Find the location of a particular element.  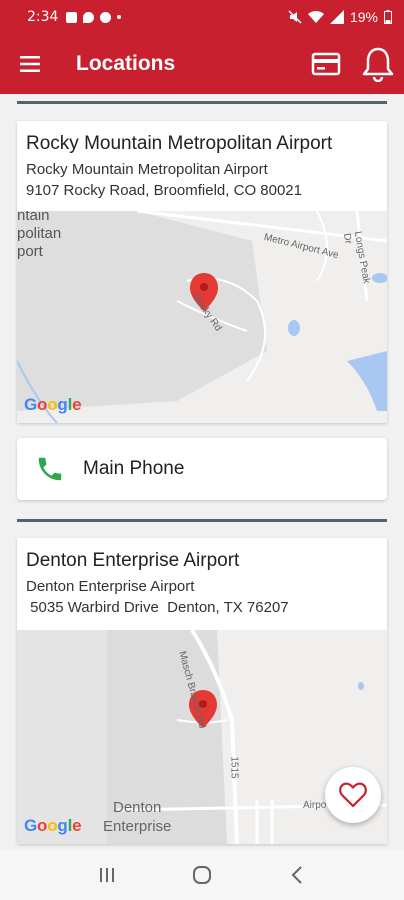

battery-icon is located at coordinates (388, 17).